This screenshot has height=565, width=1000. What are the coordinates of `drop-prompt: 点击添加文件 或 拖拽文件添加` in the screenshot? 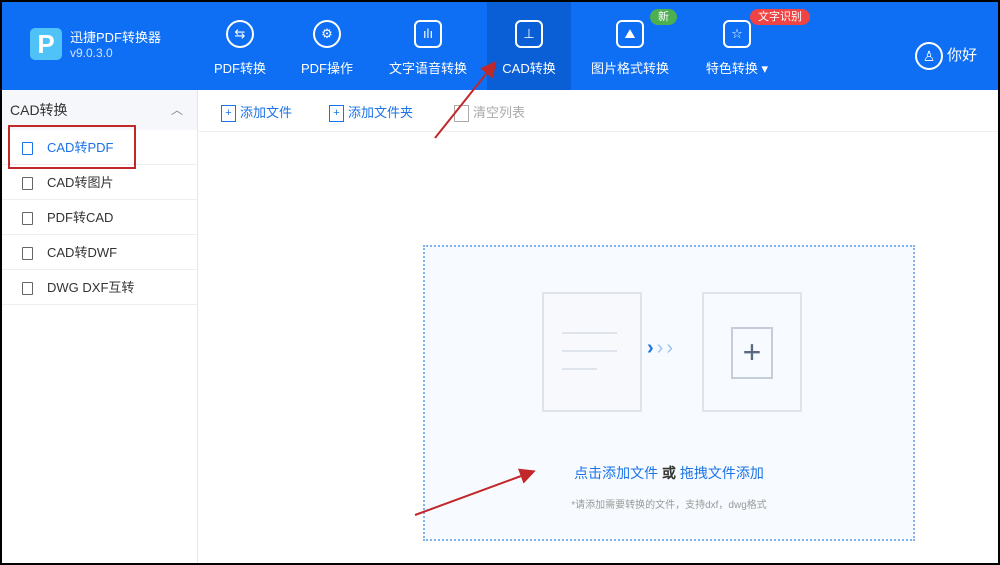 It's located at (669, 473).